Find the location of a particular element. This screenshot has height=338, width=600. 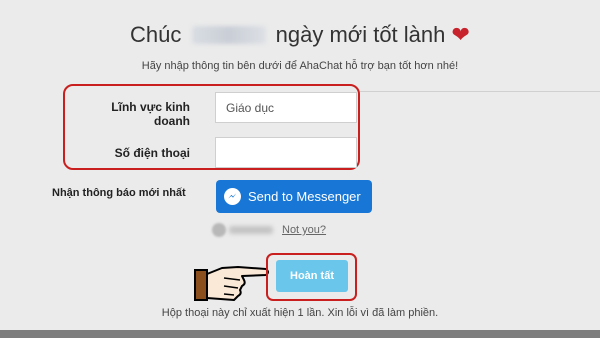

page-background-strip is located at coordinates (300, 334).